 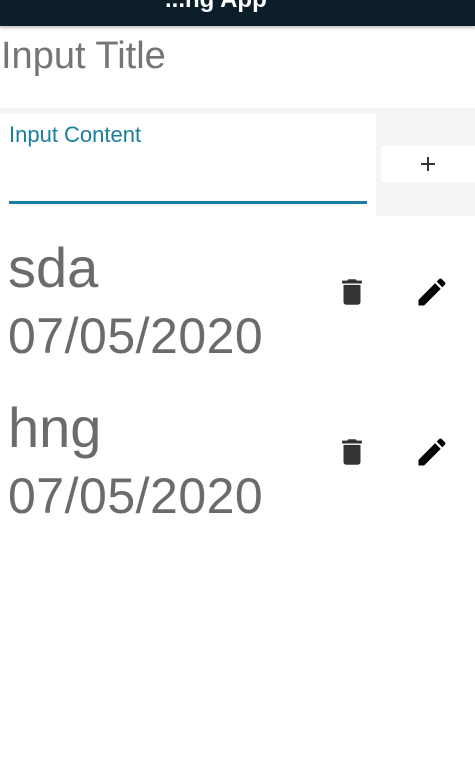 I want to click on note-title: sda, so click(x=53, y=267).